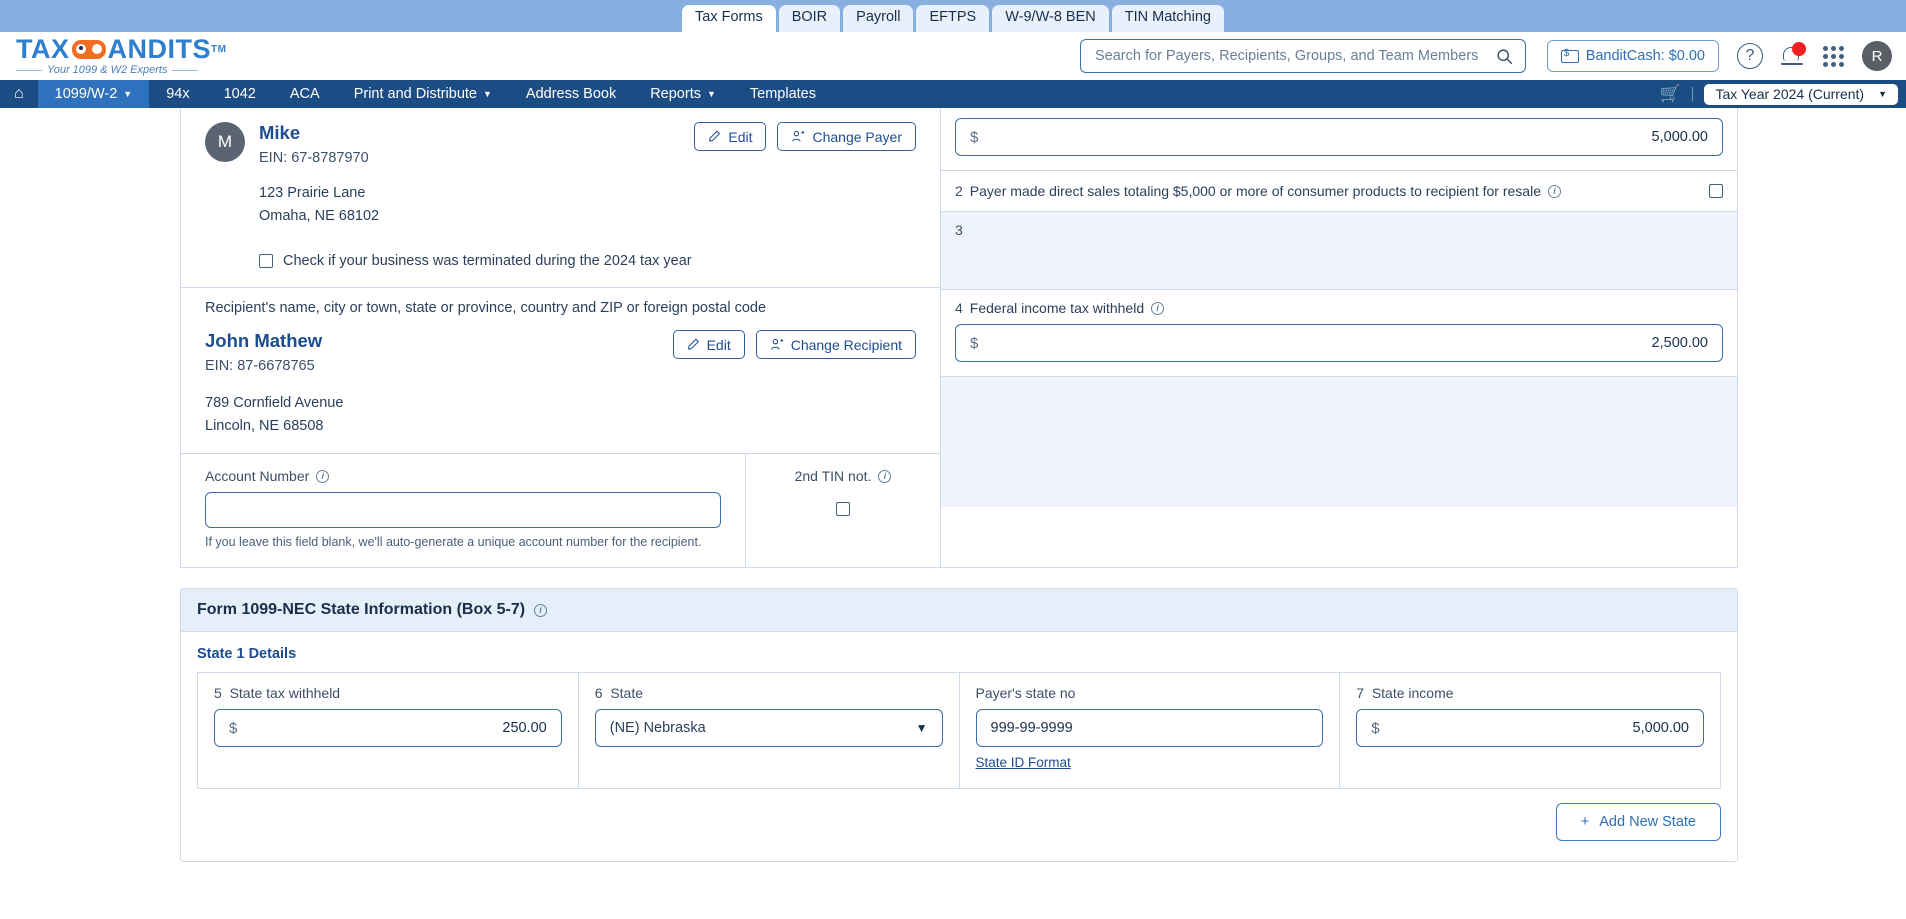 The image size is (1906, 919). I want to click on box4-label: Federal income tax withheld, so click(1057, 308).